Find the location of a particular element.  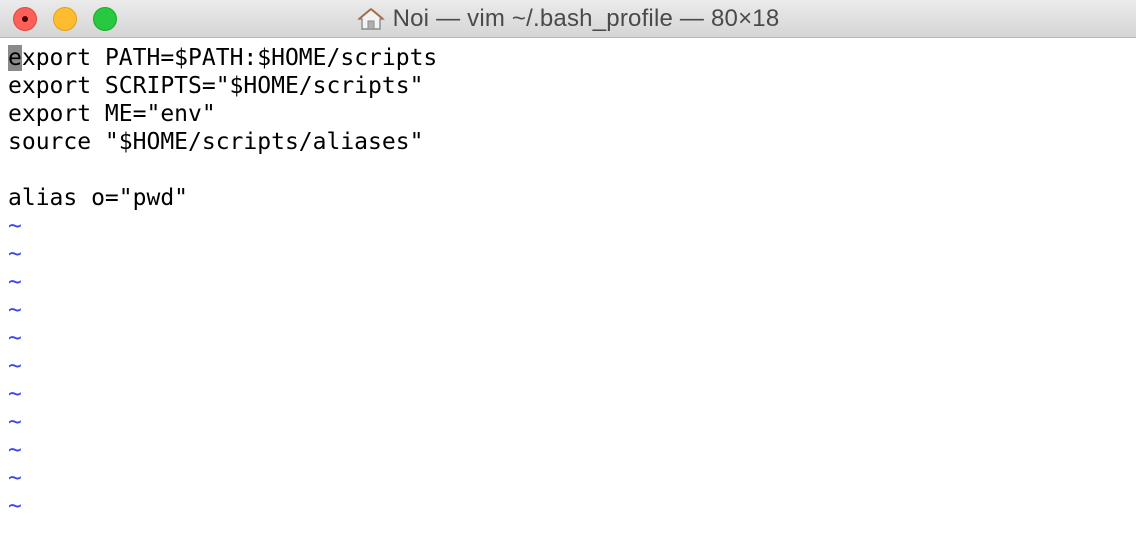

editor-line: export SCRIPTS="$HOME/scripts" is located at coordinates (216, 86).